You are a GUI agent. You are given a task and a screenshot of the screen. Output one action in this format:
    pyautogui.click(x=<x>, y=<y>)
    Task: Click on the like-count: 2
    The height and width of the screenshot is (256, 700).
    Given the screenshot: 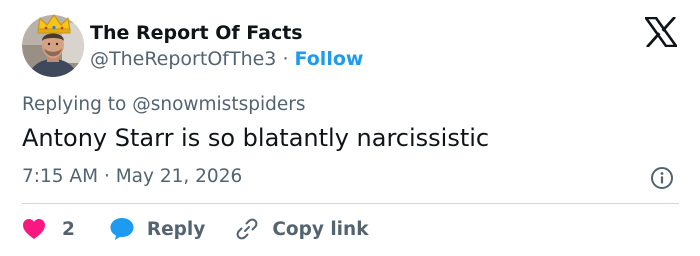 What is the action you would take?
    pyautogui.click(x=68, y=229)
    